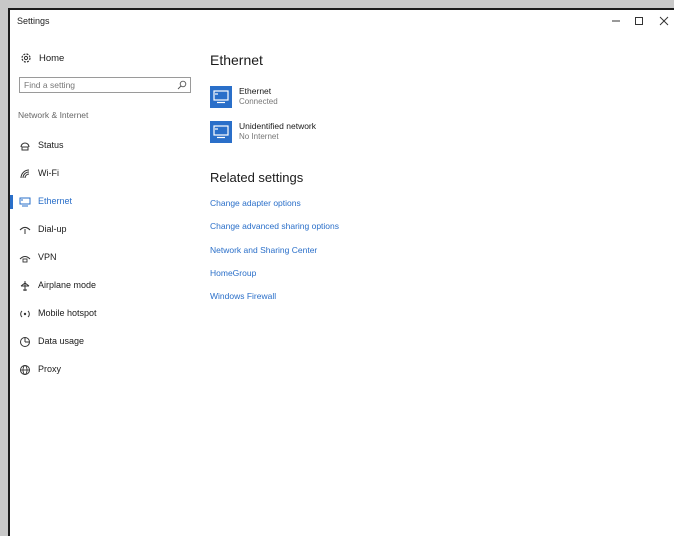 The image size is (674, 536). Describe the element at coordinates (278, 126) in the screenshot. I see `network-name: Unidentified network` at that location.